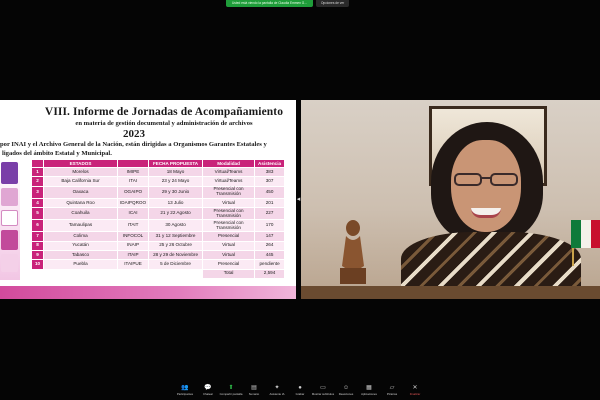 This screenshot has height=400, width=600. Describe the element at coordinates (37, 172) in the screenshot. I see `row-number: 1` at that location.